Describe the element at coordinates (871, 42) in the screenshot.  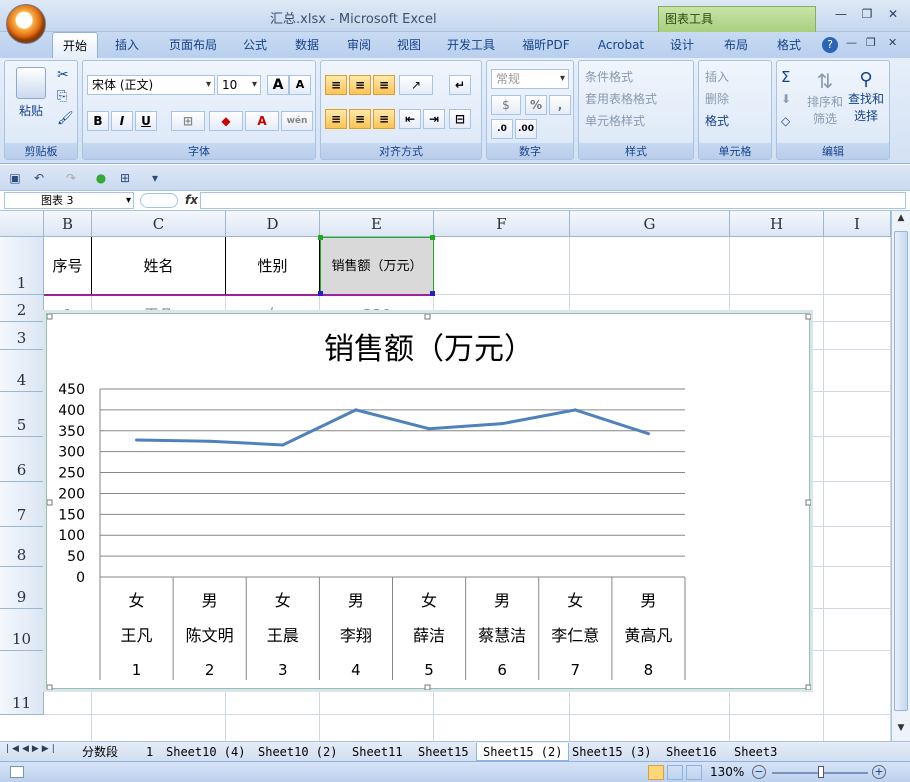
I see `ribbon-restore-button: ❐` at that location.